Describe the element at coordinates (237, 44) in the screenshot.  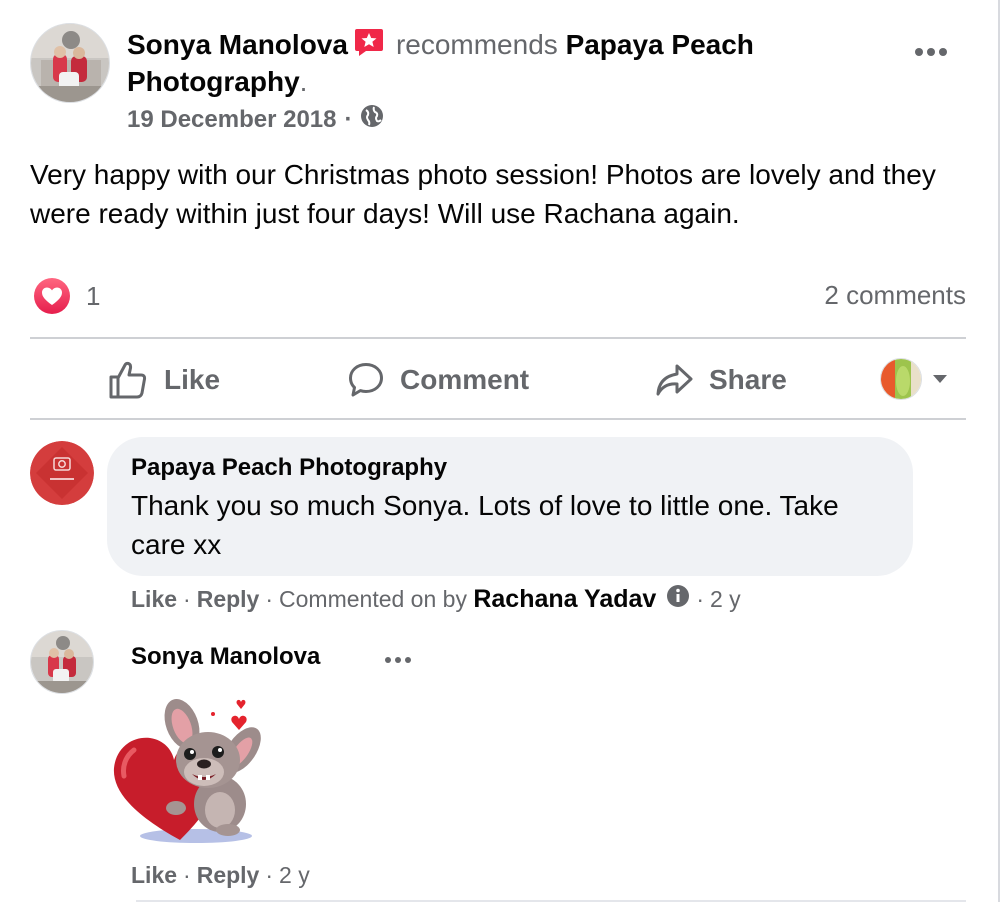
I see `author-name-link: Sonya Manolova` at that location.